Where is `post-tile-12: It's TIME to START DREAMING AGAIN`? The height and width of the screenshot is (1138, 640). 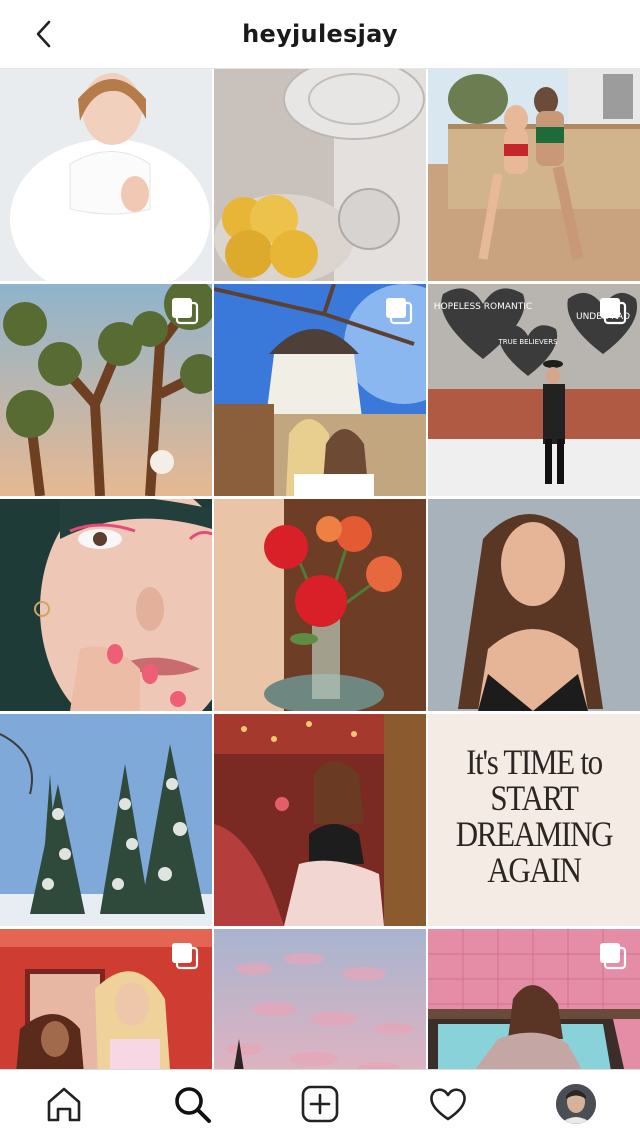 post-tile-12: It's TIME to START DREAMING AGAIN is located at coordinates (534, 820).